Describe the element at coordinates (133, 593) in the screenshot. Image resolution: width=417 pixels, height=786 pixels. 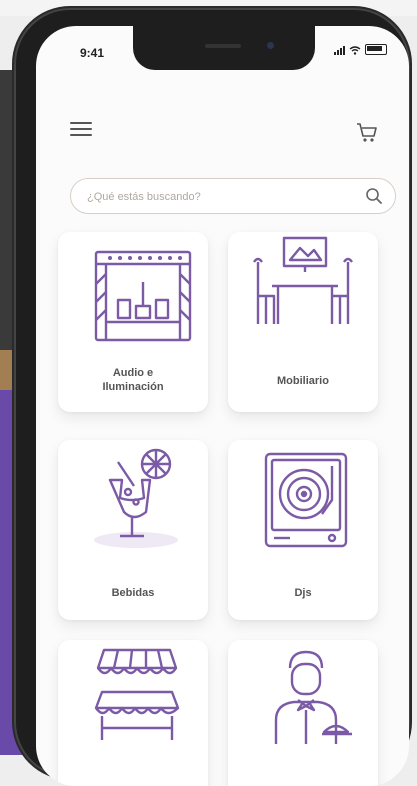
I see `category-label: Bebidas` at that location.